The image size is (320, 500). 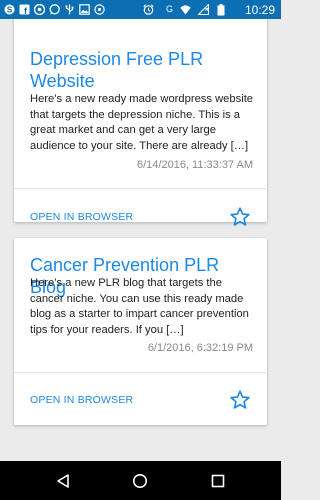 I want to click on battery-icon, so click(x=221, y=9).